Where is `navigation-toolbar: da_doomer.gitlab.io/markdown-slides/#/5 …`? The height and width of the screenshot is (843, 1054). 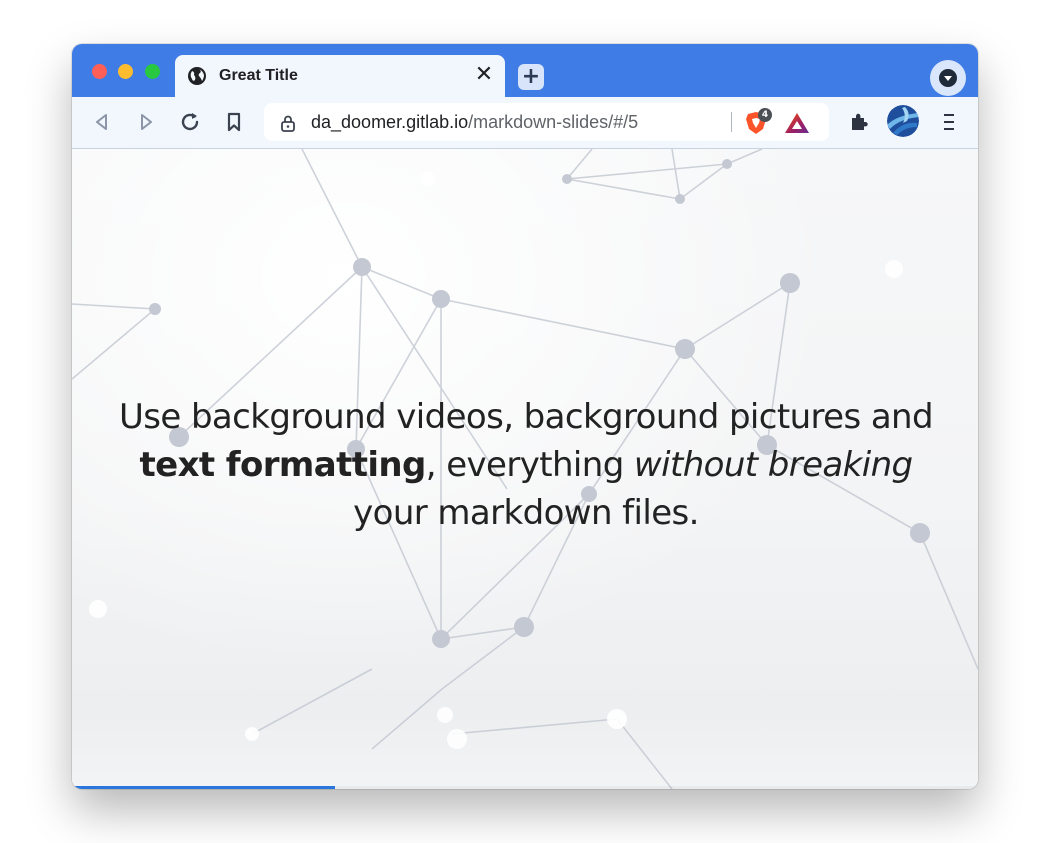 navigation-toolbar: da_doomer.gitlab.io/markdown-slides/#/5 … is located at coordinates (525, 123).